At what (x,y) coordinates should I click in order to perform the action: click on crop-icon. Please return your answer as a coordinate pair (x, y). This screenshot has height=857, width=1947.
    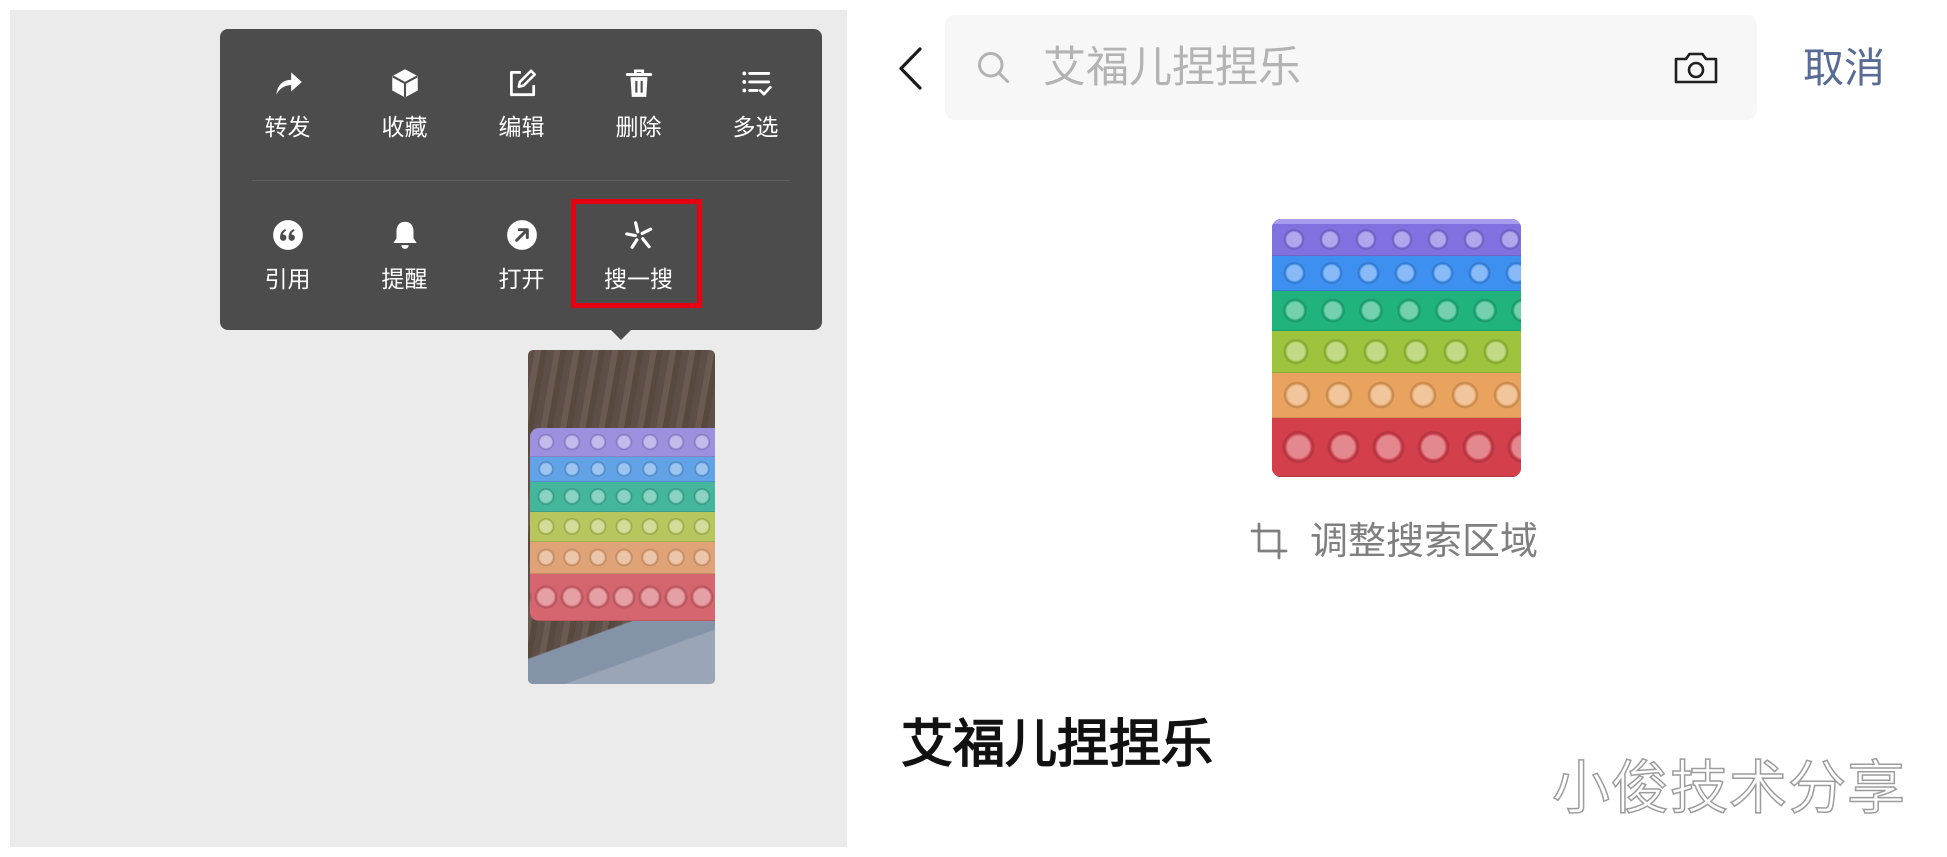
    Looking at the image, I should click on (1269, 541).